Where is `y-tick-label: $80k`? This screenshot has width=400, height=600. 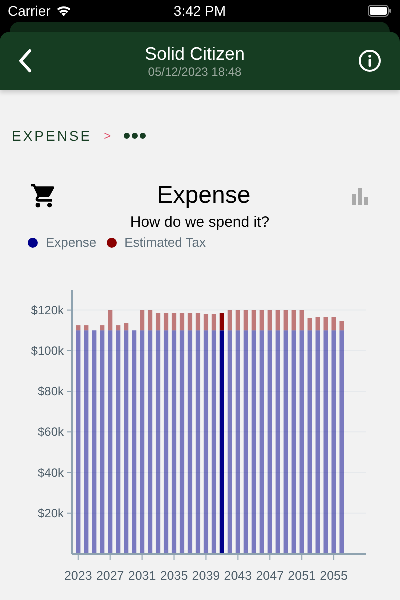
y-tick-label: $80k is located at coordinates (51, 391).